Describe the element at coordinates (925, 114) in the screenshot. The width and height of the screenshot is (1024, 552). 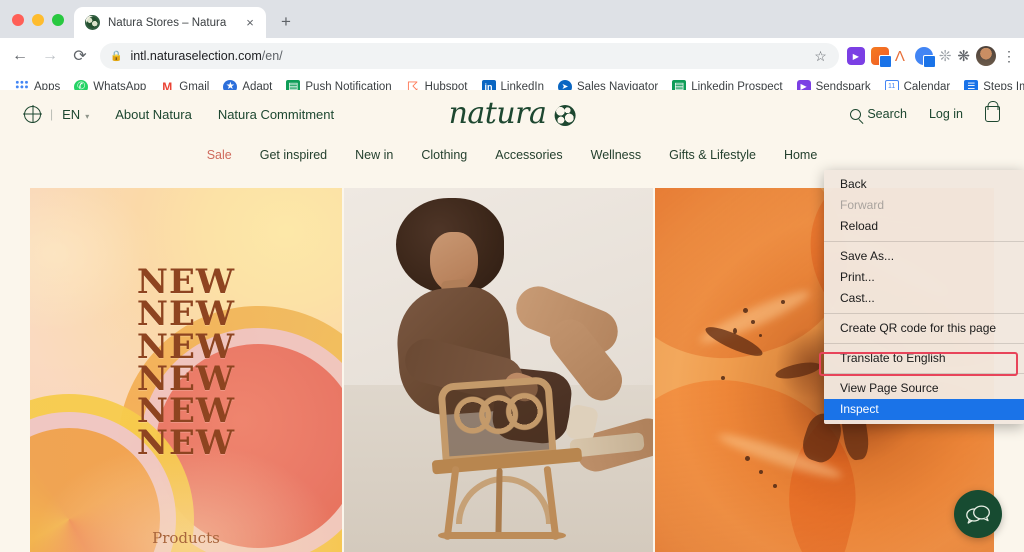
I see `utility-nav-right: Search Log in` at that location.